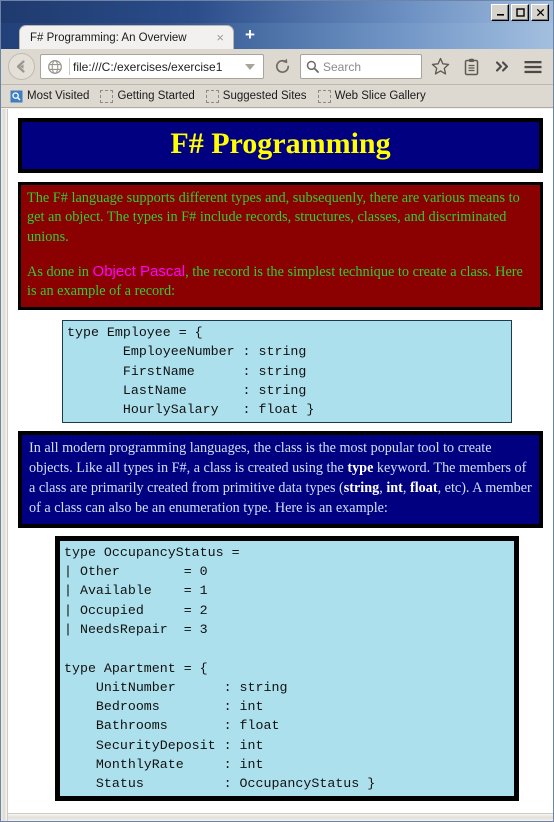 Image resolution: width=554 pixels, height=822 pixels. I want to click on window-controls, so click(520, 12).